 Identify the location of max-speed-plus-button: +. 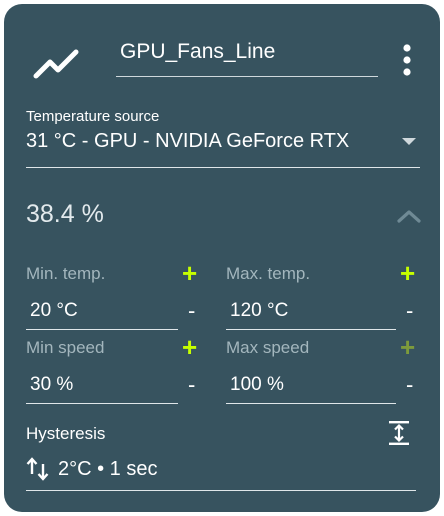
(407, 347).